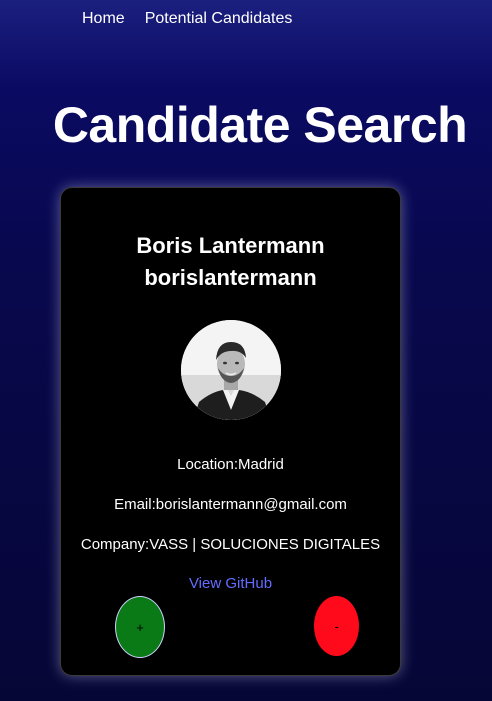 This screenshot has height=701, width=492. I want to click on avatar, so click(231, 370).